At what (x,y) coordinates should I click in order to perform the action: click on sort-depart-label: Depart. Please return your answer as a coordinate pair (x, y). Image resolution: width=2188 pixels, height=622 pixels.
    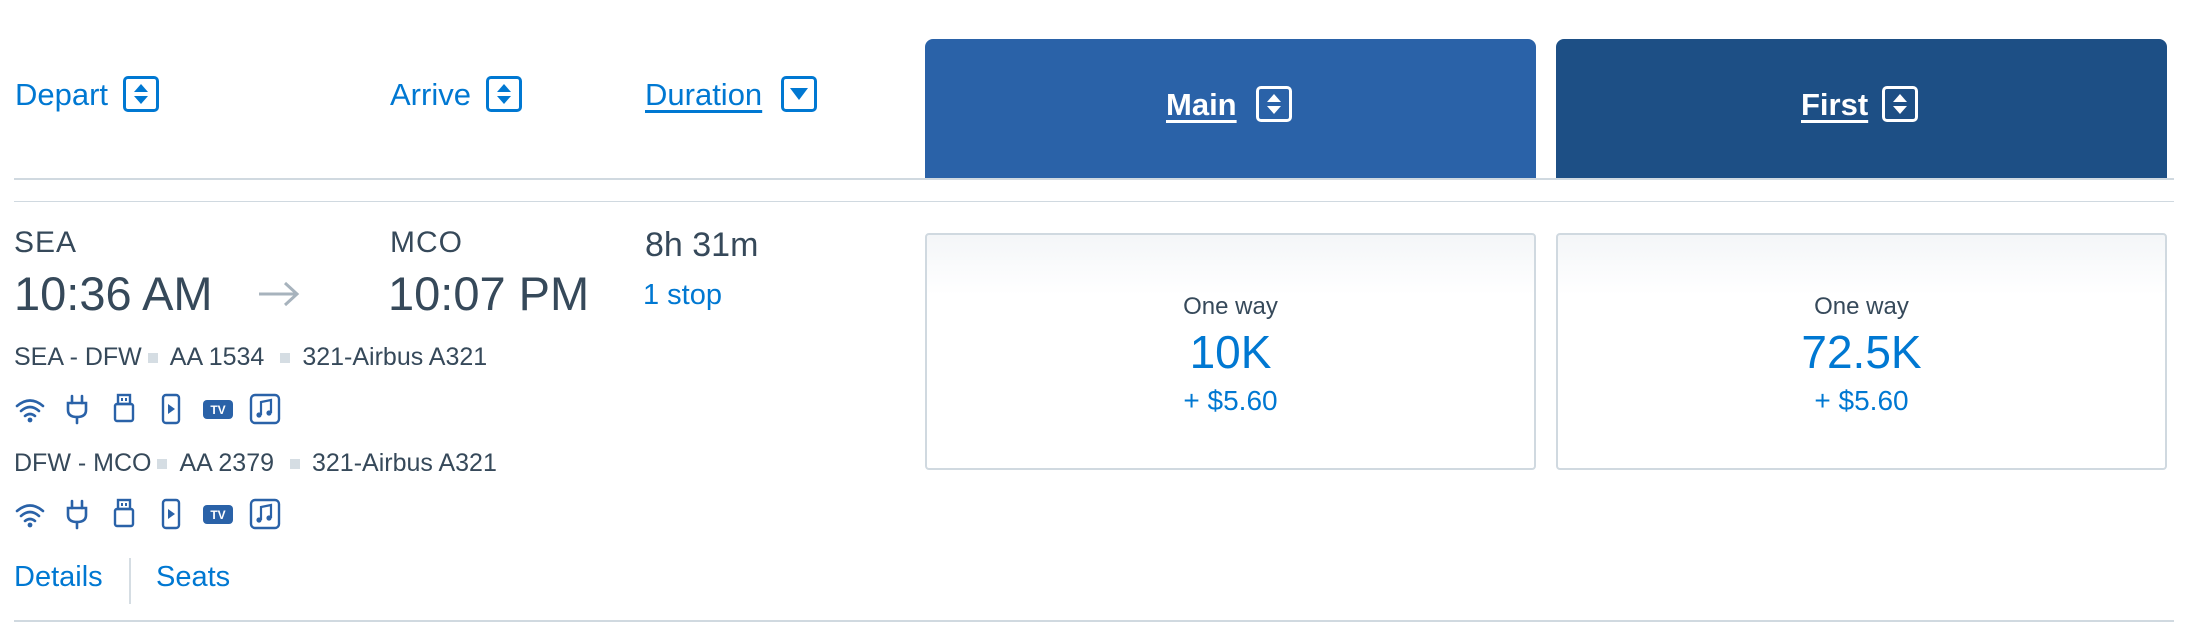
    Looking at the image, I should click on (62, 94).